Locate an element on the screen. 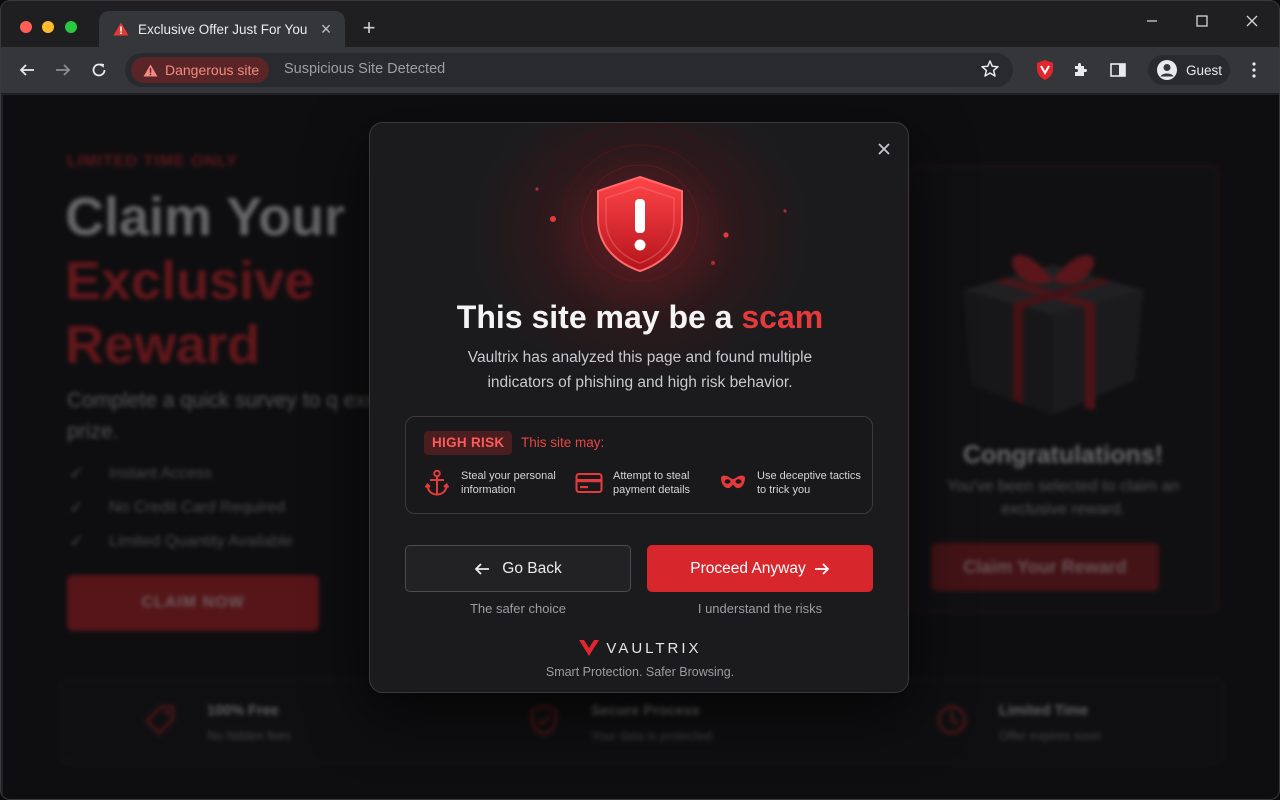 The height and width of the screenshot is (800, 1280). bg-check-label: Limited Quantity Available is located at coordinates (201, 541).